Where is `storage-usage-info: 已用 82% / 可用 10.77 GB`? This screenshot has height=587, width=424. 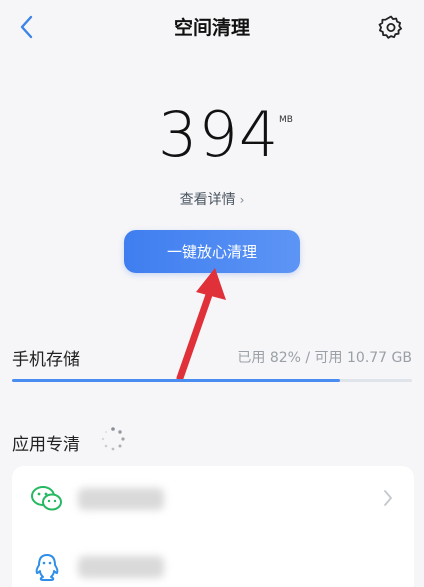
storage-usage-info: 已用 82% / 可用 10.77 GB is located at coordinates (324, 358).